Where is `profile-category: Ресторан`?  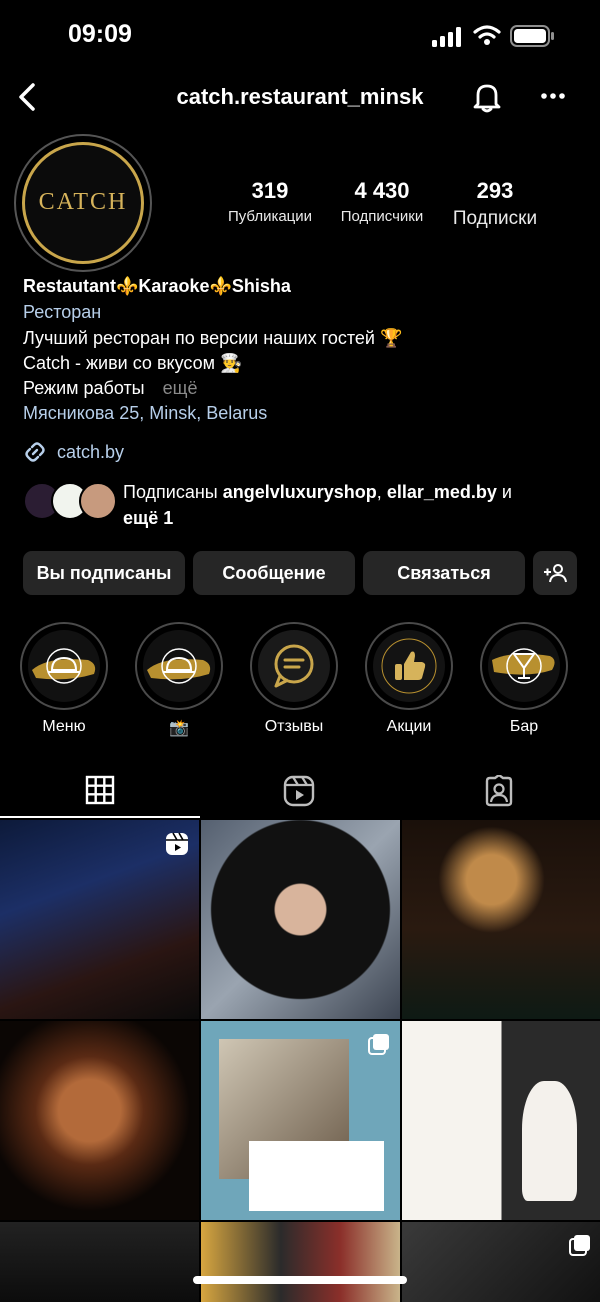
profile-category: Ресторан is located at coordinates (62, 312).